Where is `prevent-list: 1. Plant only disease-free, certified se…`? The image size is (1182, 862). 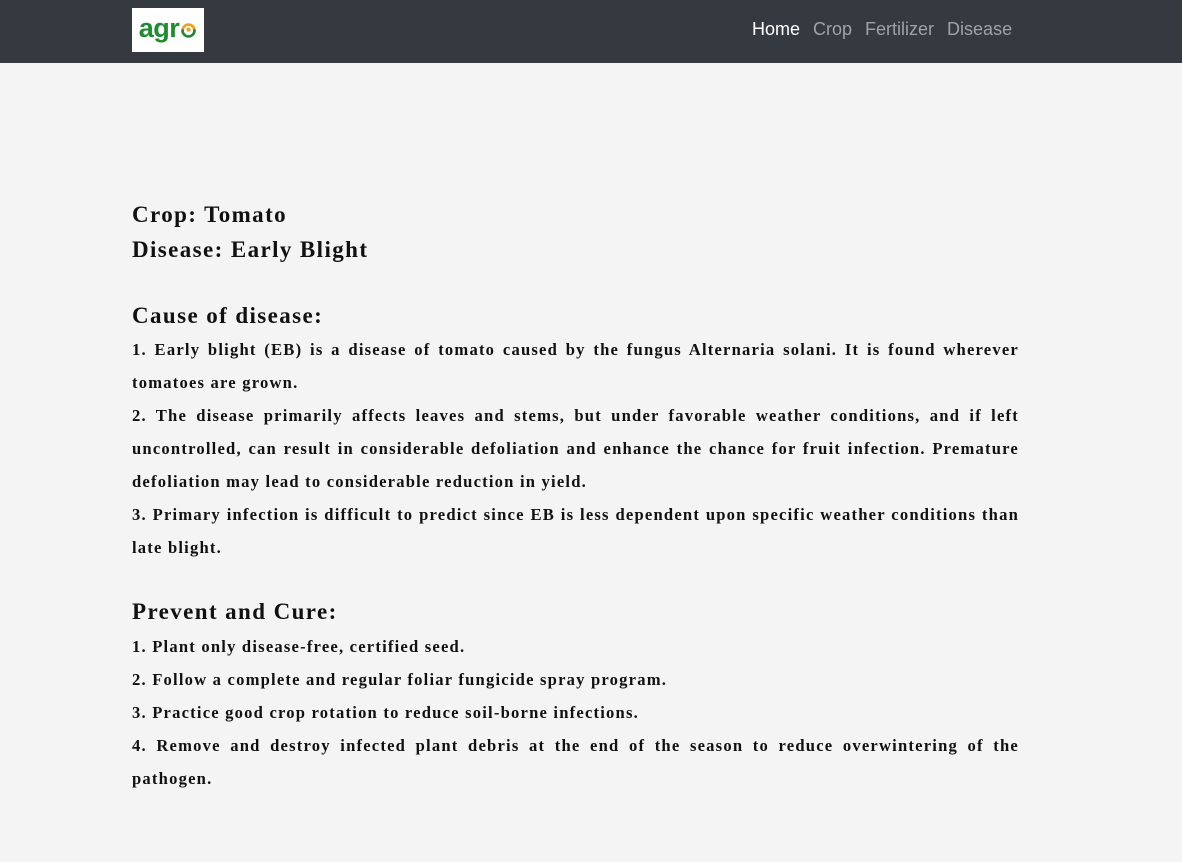 prevent-list: 1. Plant only disease-free, certified se… is located at coordinates (575, 712).